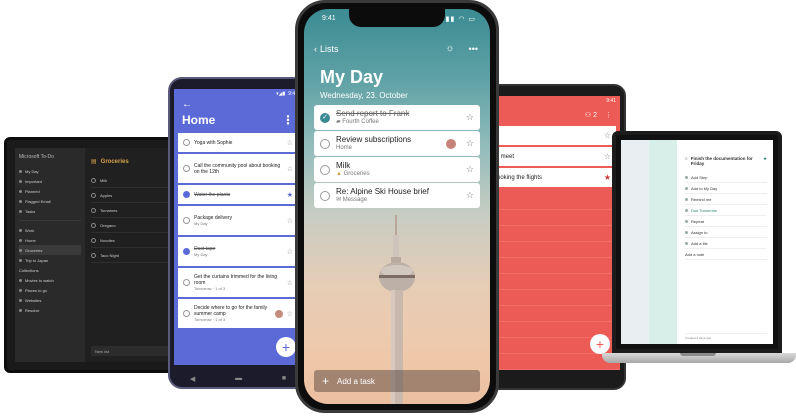 The image size is (796, 417). What do you see at coordinates (192, 379) in the screenshot?
I see `nav-back-icon: ◀` at bounding box center [192, 379].